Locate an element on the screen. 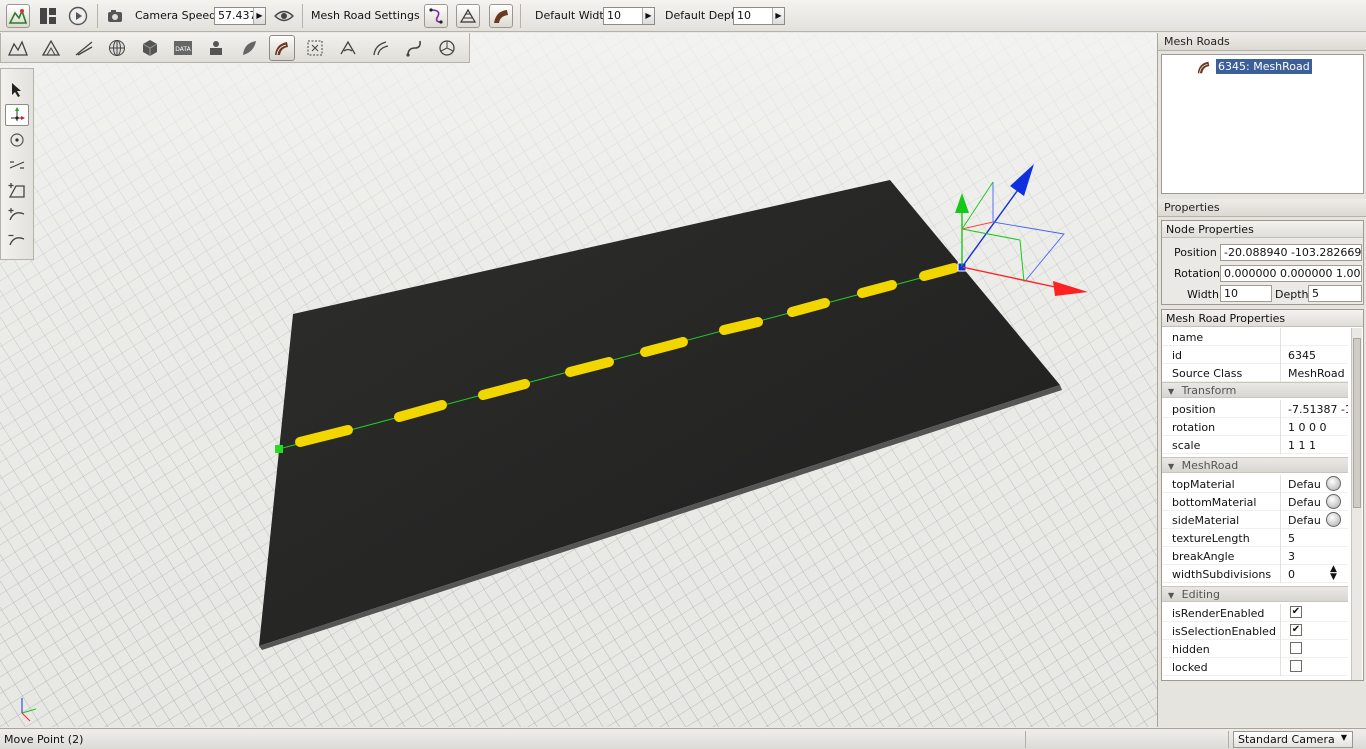 This screenshot has height=749, width=1366. status-divider is located at coordinates (1228, 739).